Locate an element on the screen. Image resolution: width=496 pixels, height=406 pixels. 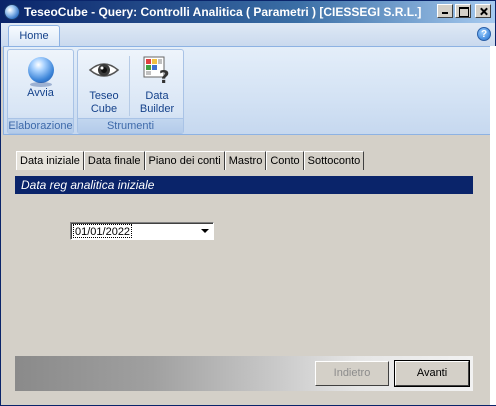
eye-icon is located at coordinates (104, 70).